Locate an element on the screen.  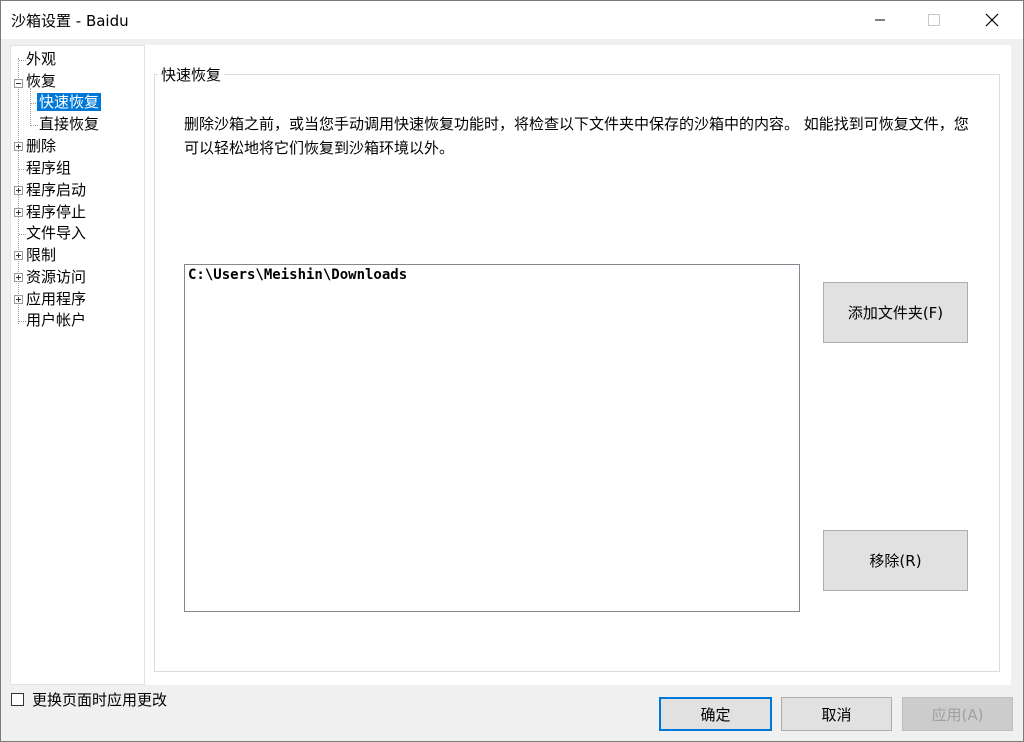
tree-item-program-groups: 程序组 is located at coordinates (48, 168).